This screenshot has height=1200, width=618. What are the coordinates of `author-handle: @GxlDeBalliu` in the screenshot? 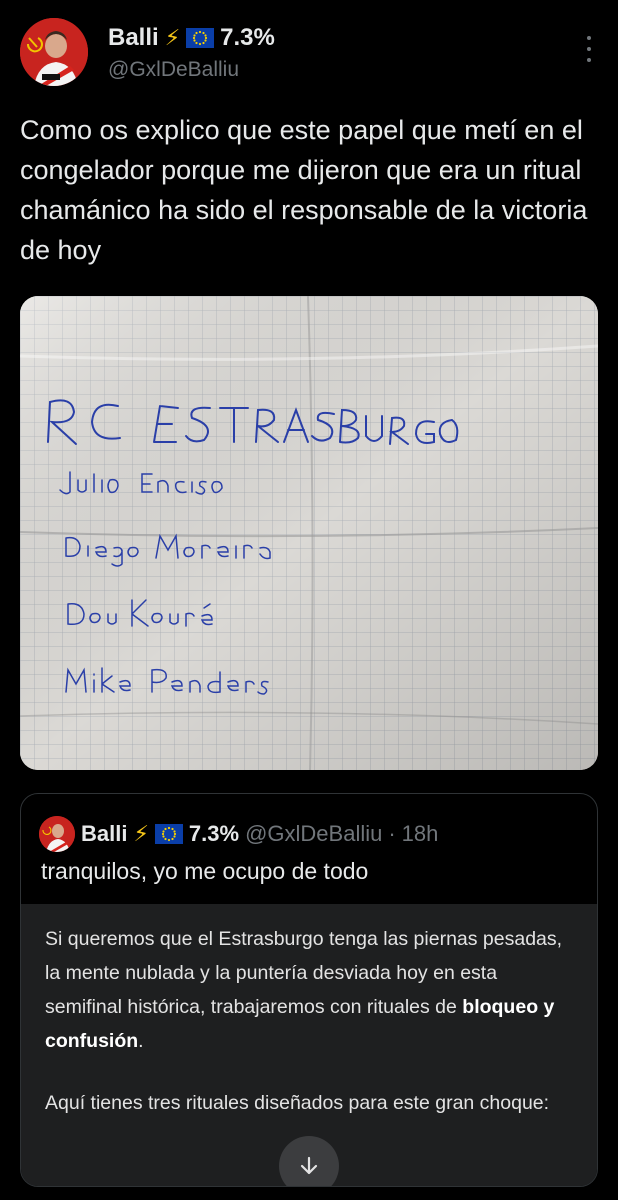 It's located at (191, 70).